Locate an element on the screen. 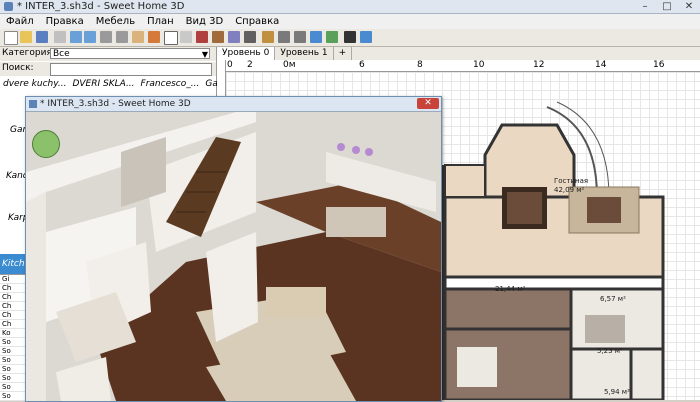 The width and height of the screenshot is (700, 402). minimize-button: – is located at coordinates (645, 6).